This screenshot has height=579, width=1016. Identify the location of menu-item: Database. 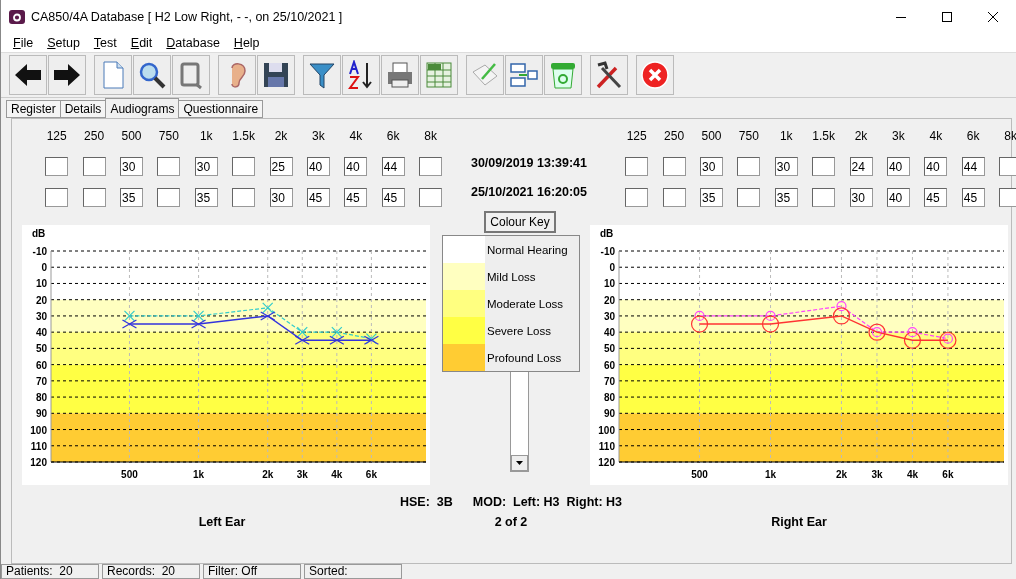
(193, 43).